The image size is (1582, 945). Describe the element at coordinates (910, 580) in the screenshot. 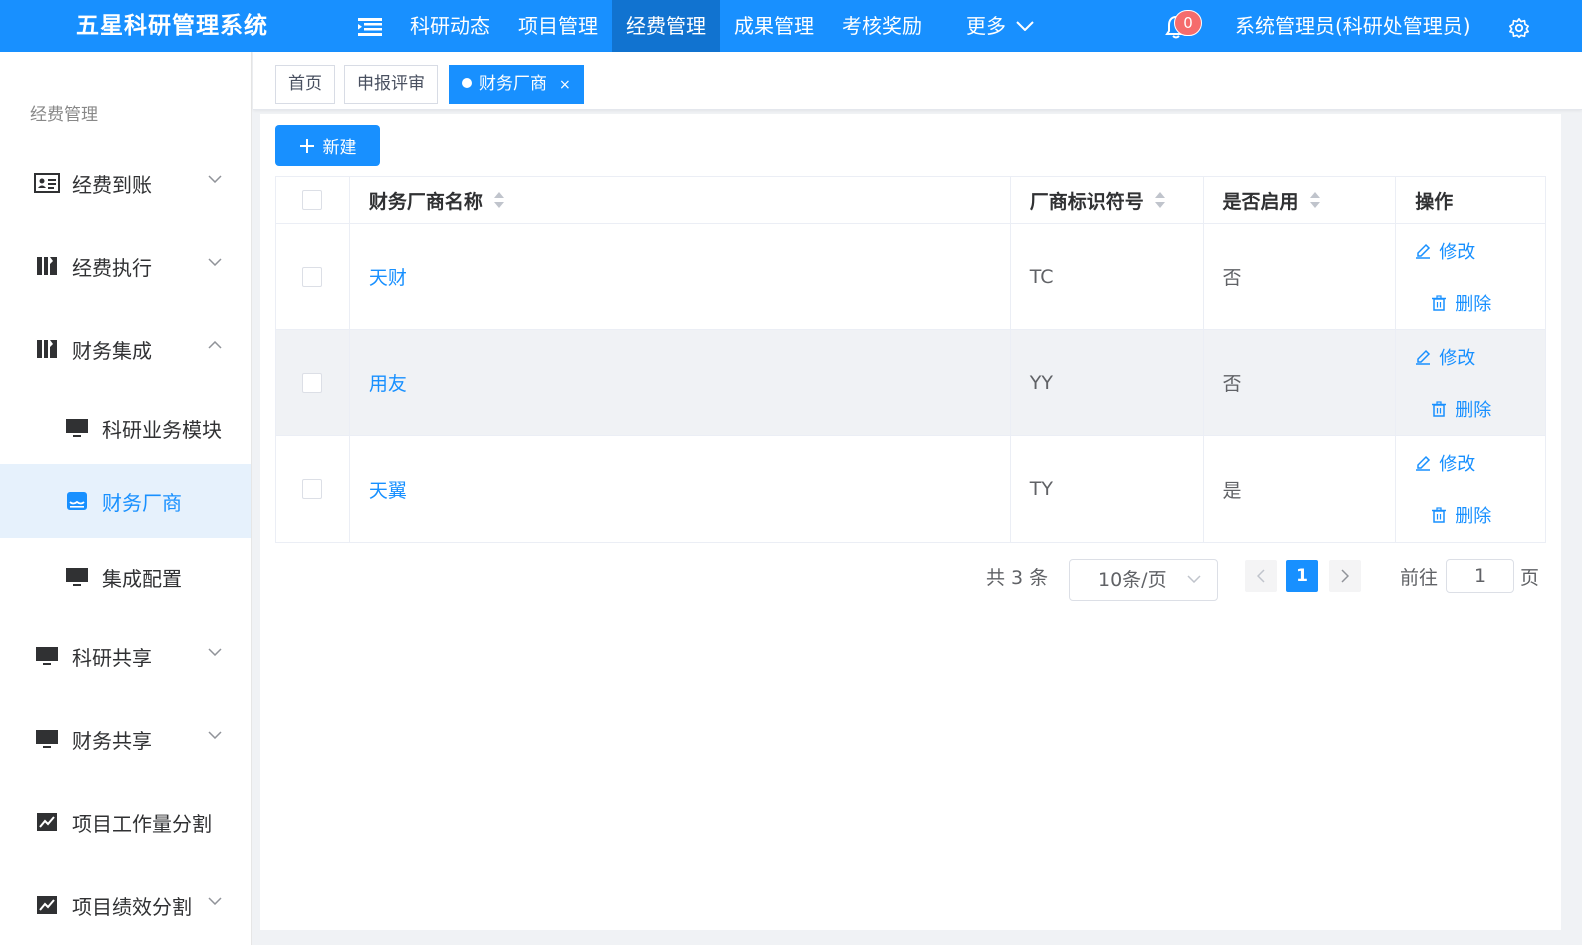

I see `pagination: 共 3 条 10条/页 1 前往 页` at that location.